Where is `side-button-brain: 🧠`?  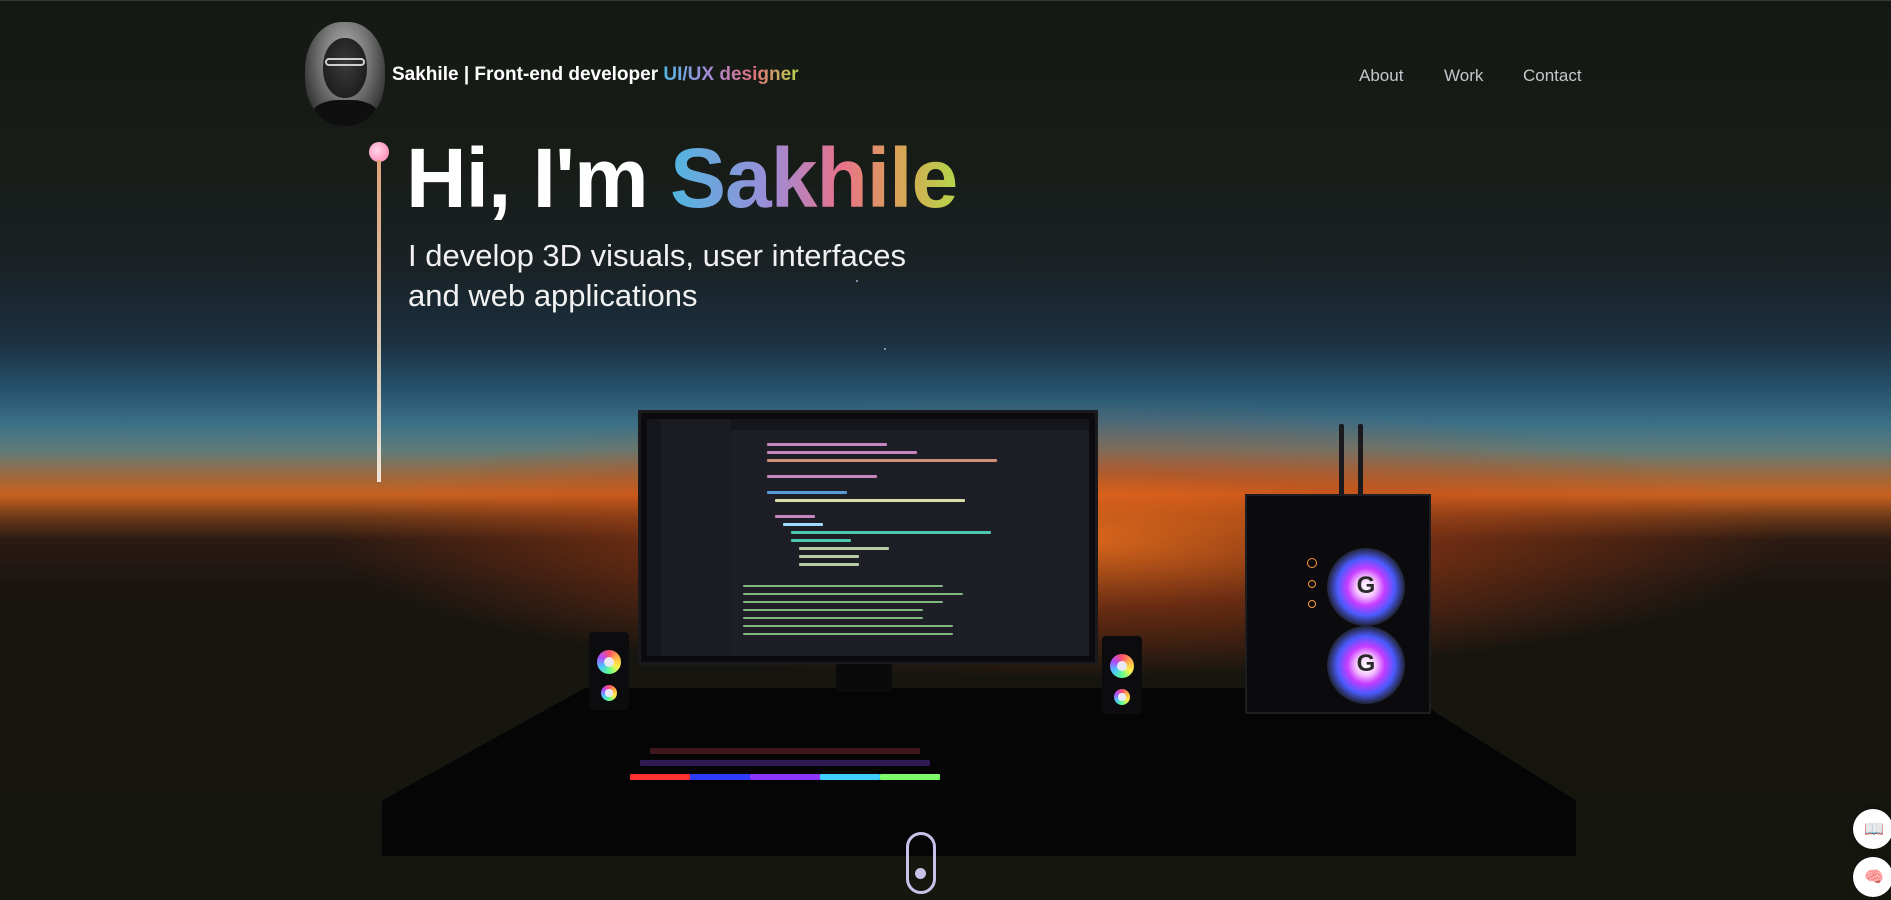
side-button-brain: 🧠 is located at coordinates (1872, 877).